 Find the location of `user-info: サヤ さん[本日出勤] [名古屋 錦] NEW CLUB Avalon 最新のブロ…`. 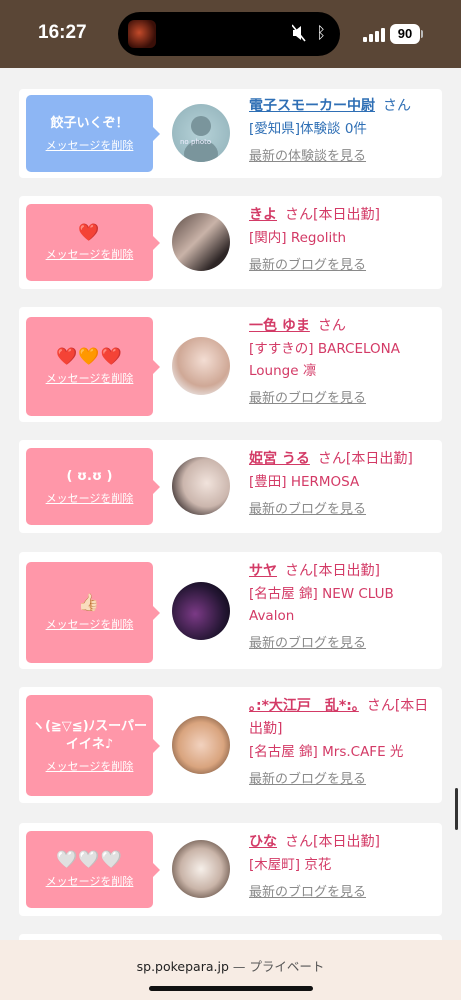

user-info: サヤ さん[本日出勤] [名古屋 錦] NEW CLUB Avalon 最新のブロ… is located at coordinates (343, 605).